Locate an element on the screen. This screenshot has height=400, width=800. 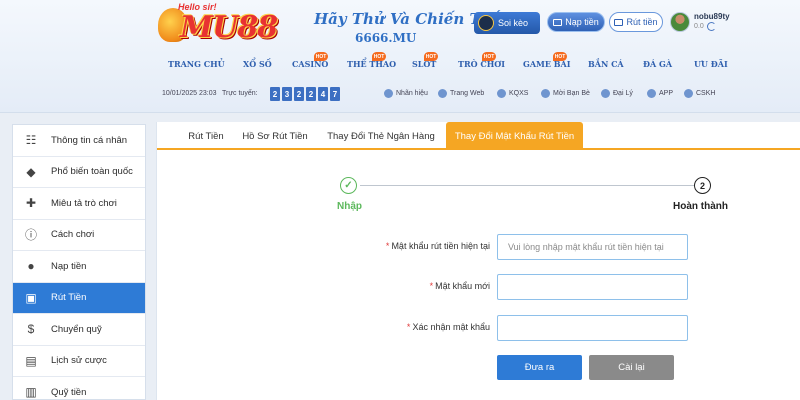
tab-ho-so-rut-tien: Hồ Sơ Rút Tiền is located at coordinates (275, 136).